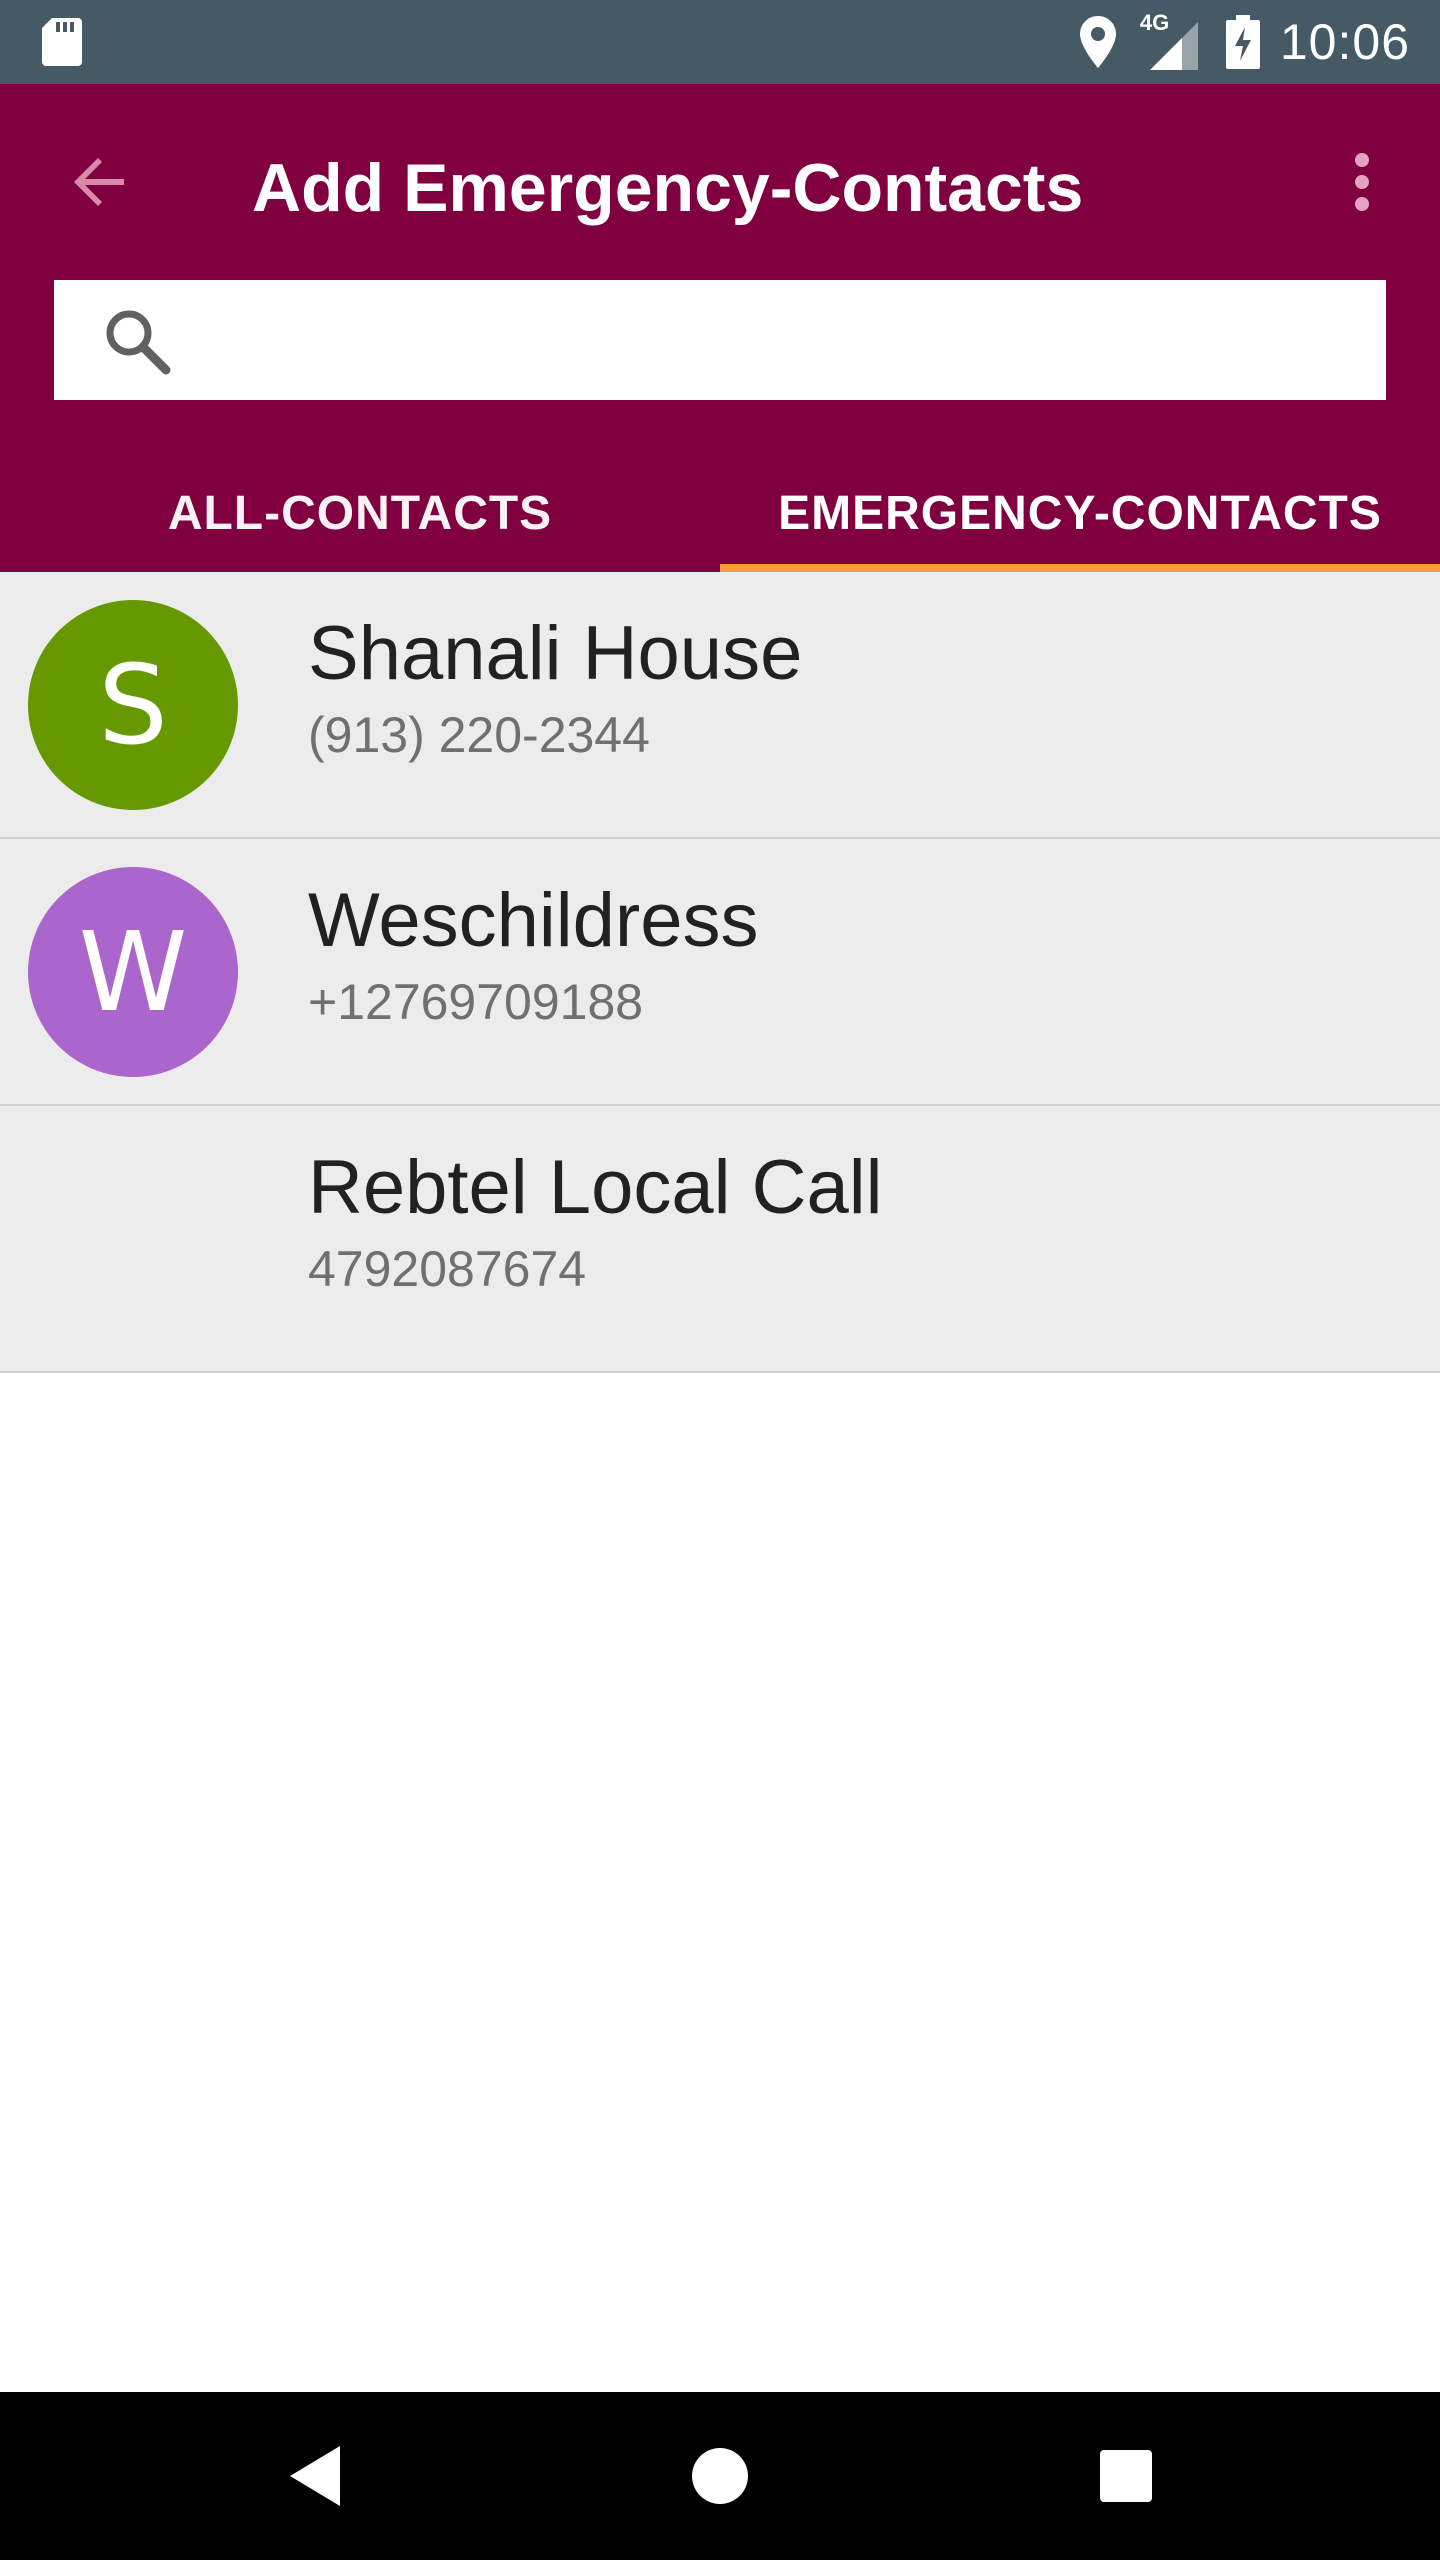  What do you see at coordinates (720, 1239) in the screenshot?
I see `list-item: Rebtel Local Call 4792087674` at bounding box center [720, 1239].